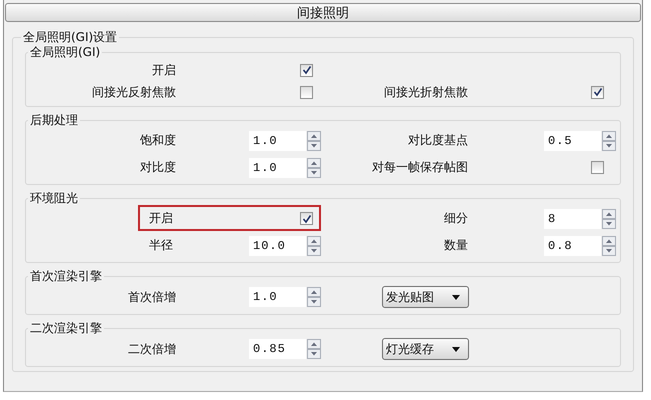 This screenshot has height=400, width=651. What do you see at coordinates (426, 91) in the screenshot?
I see `field-label: 间接光折射焦散` at bounding box center [426, 91].